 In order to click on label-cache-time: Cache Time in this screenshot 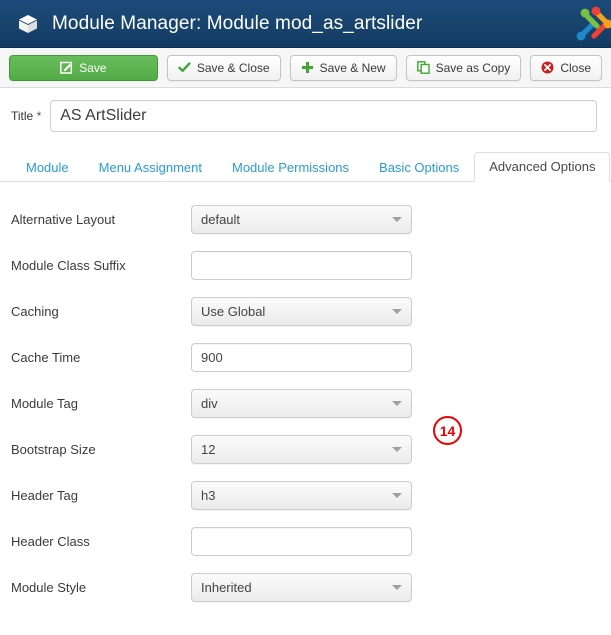, I will do `click(46, 357)`.